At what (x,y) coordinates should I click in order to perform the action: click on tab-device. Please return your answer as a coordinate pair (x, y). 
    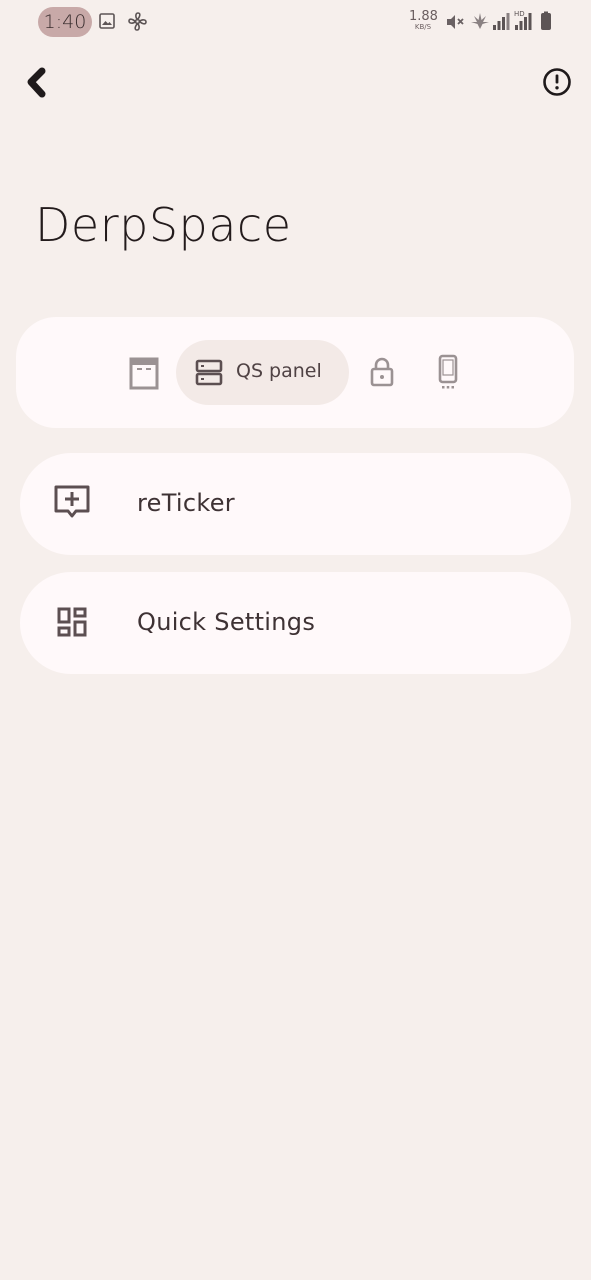
    Looking at the image, I should click on (448, 372).